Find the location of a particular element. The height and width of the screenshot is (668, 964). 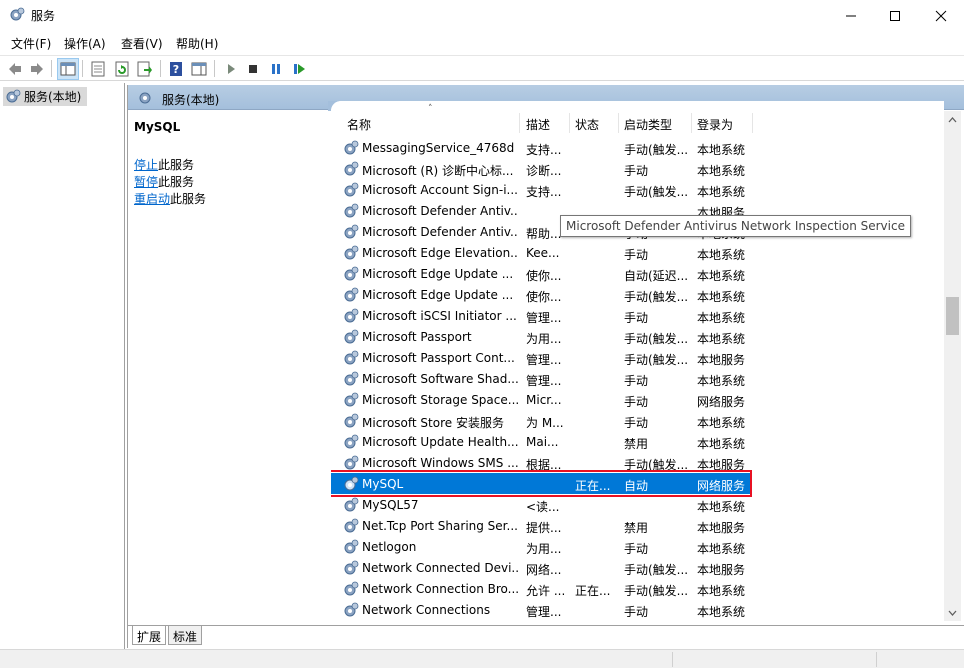

restart-service-button is located at coordinates (299, 69).